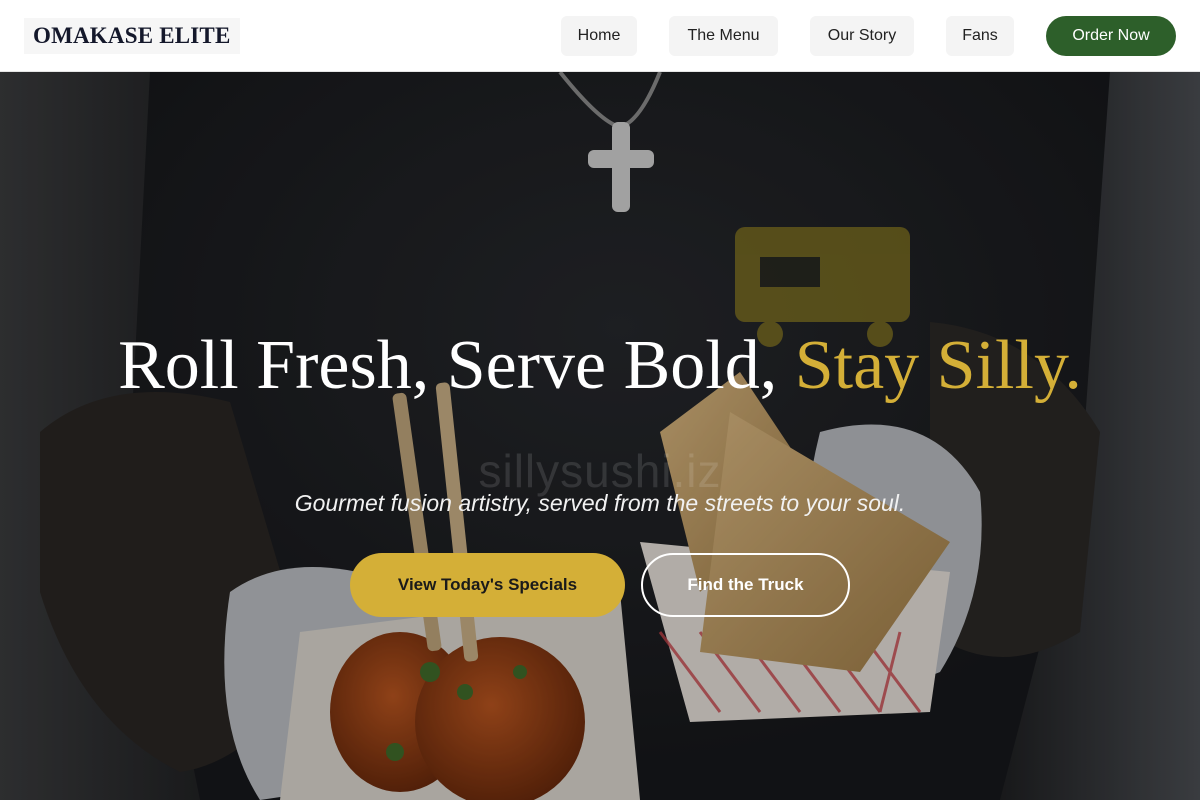 Image resolution: width=1200 pixels, height=800 pixels. Describe the element at coordinates (938, 365) in the screenshot. I see `headline-accent: Stay Silly.` at that location.